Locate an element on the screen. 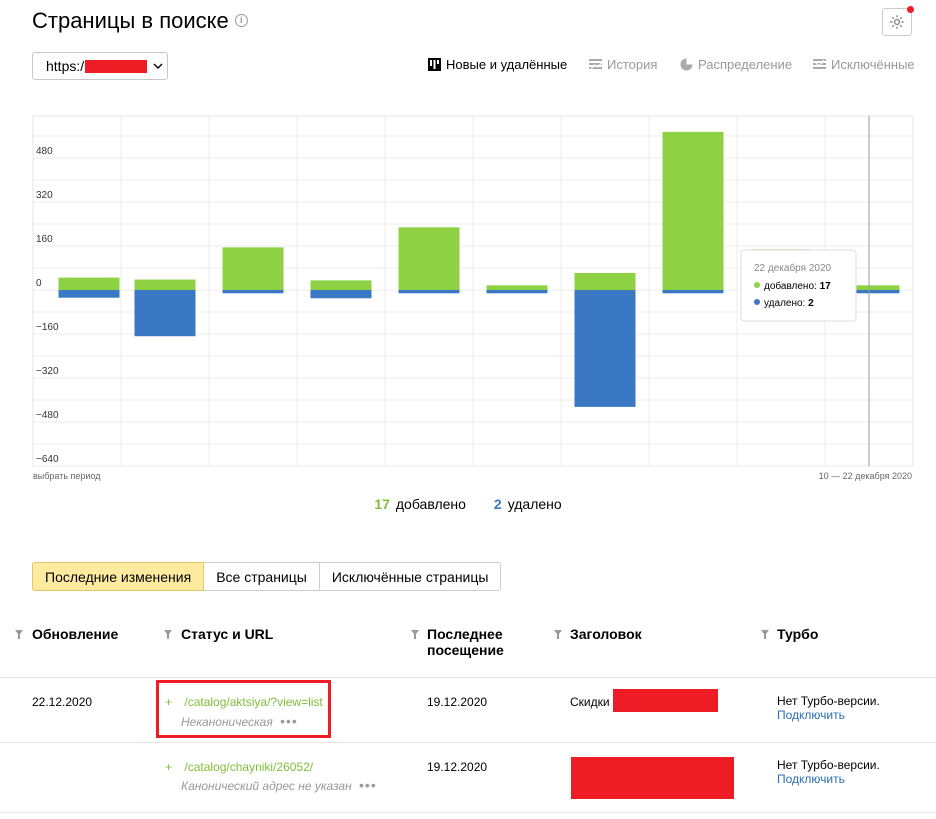 Image resolution: width=936 pixels, height=819 pixels. redacted-host is located at coordinates (116, 66).